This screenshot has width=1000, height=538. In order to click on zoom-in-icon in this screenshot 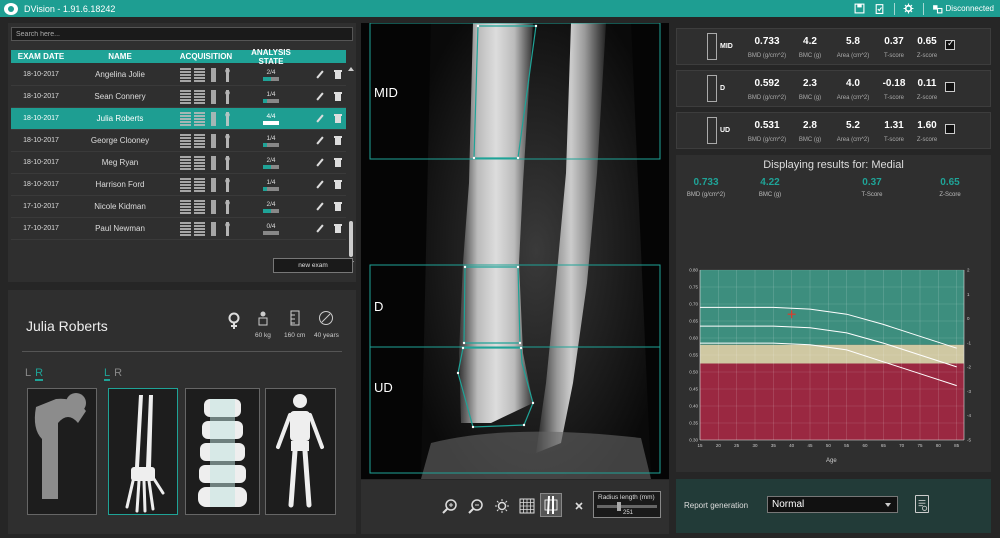, I will do `click(450, 506)`.